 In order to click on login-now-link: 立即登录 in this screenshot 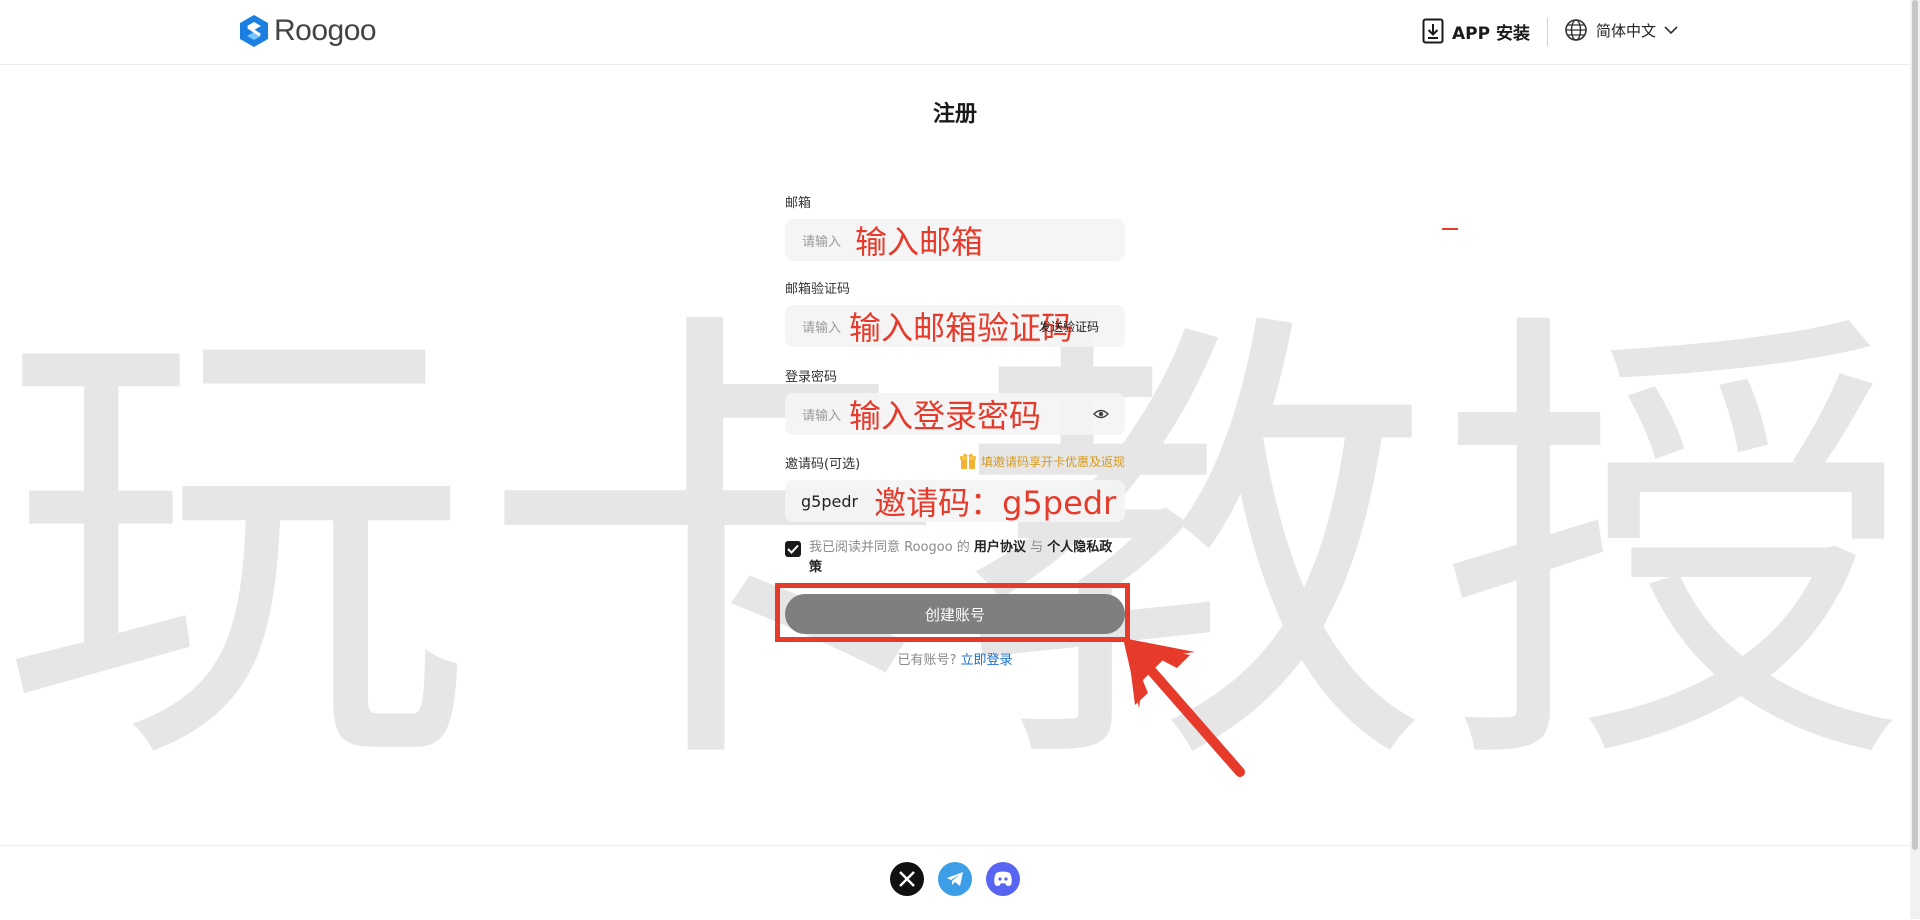, I will do `click(987, 660)`.